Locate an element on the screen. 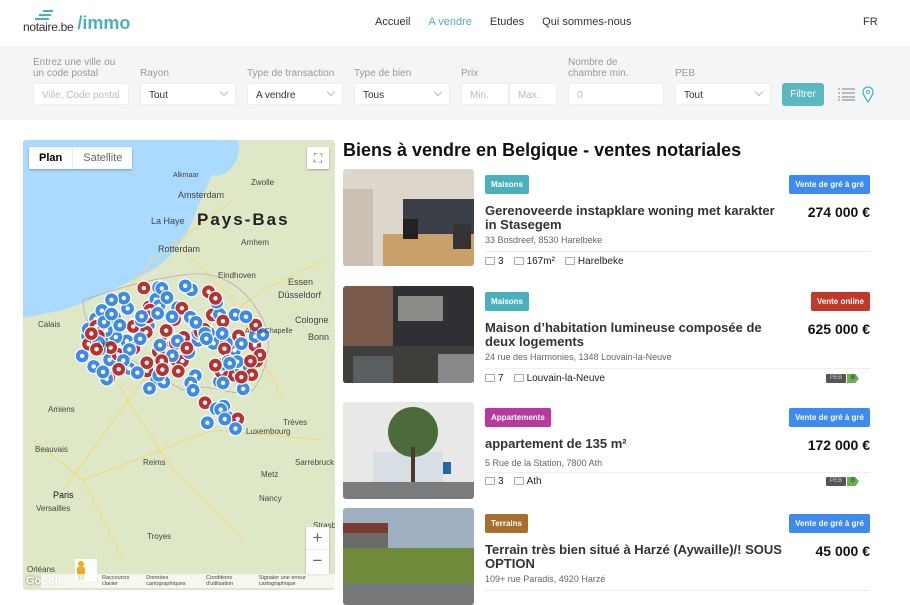 The width and height of the screenshot is (910, 605). report-error-link: Signaler une erreur cartographique is located at coordinates (295, 581).